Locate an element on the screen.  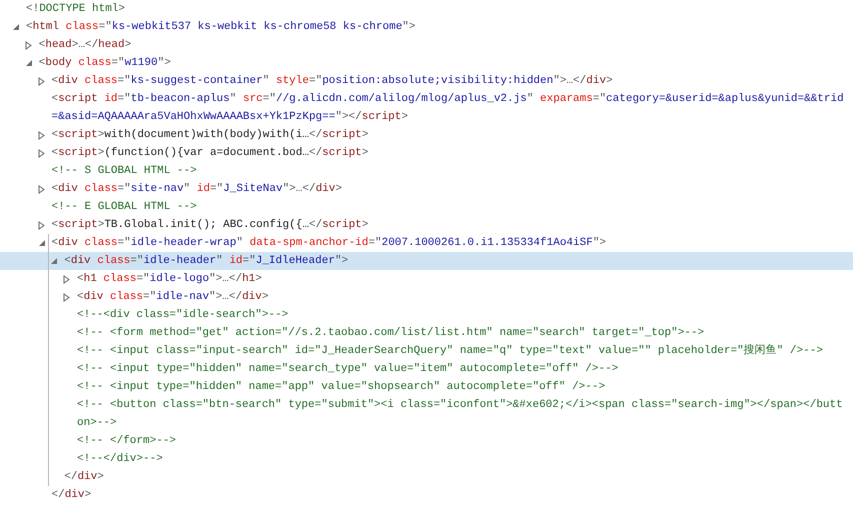
tree-row: <html class="ks-webkit537 ks-webkit ks-chrome58 ks-chrome"> is located at coordinates (426, 27).